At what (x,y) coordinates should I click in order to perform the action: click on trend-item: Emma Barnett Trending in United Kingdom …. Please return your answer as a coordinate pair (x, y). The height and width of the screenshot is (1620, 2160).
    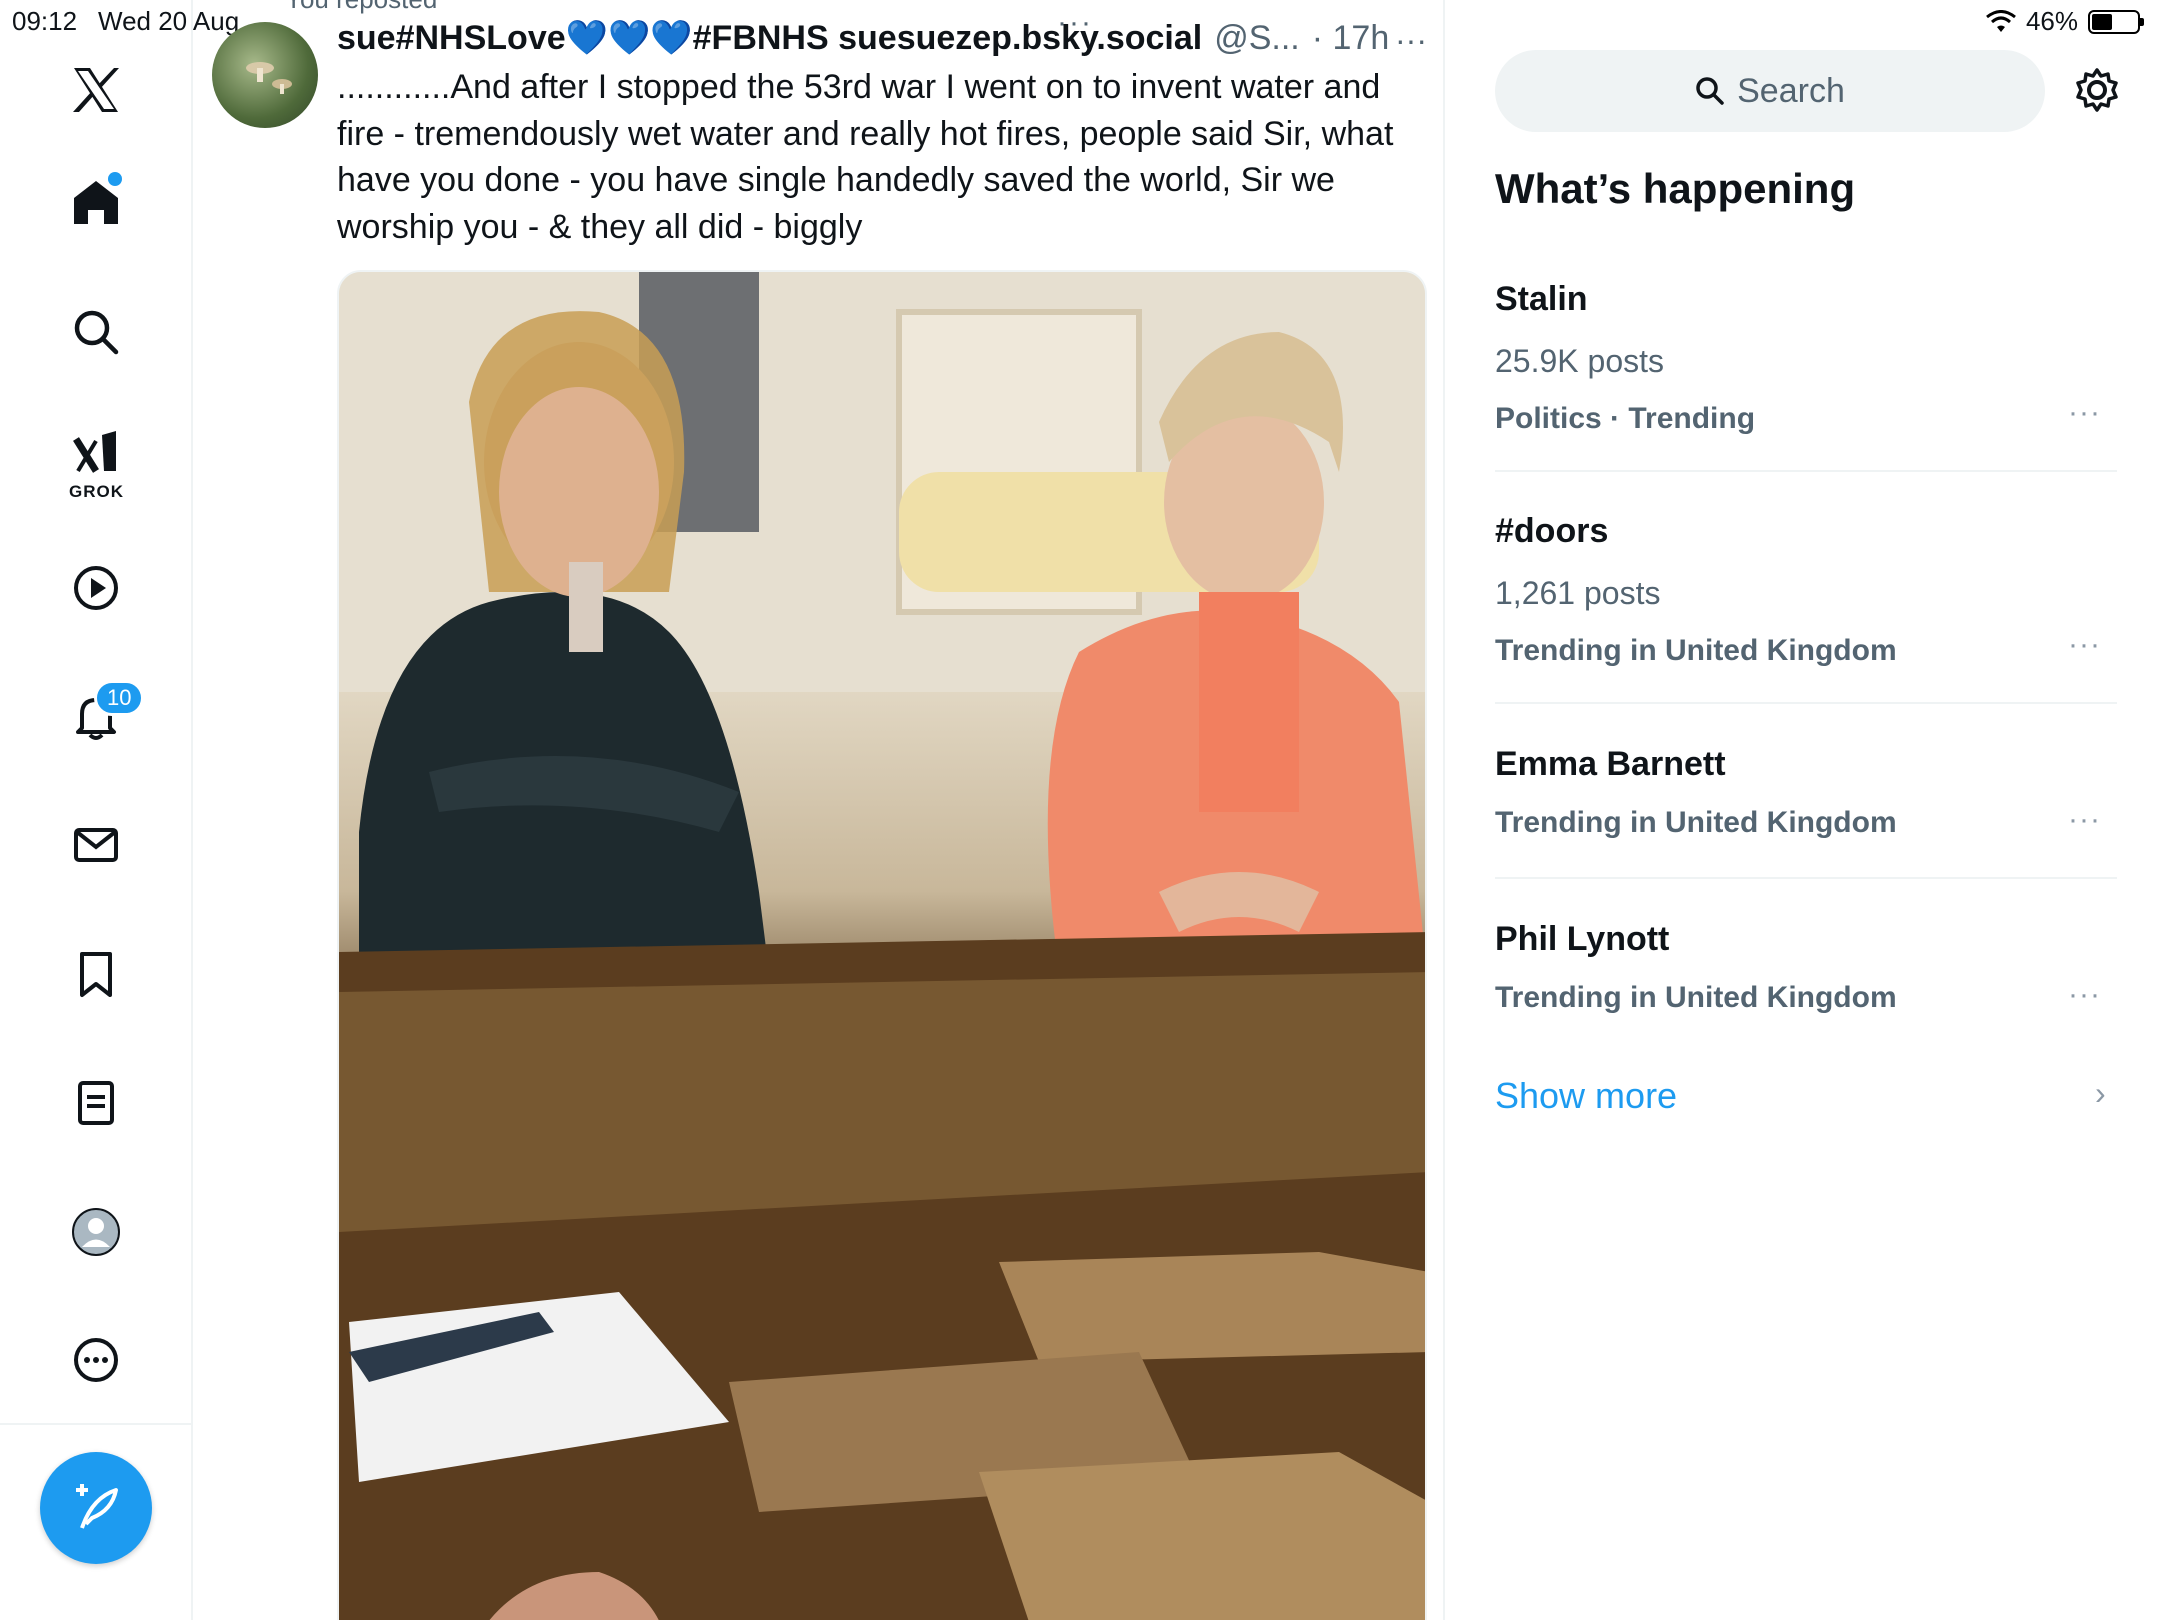
    Looking at the image, I should click on (1806, 812).